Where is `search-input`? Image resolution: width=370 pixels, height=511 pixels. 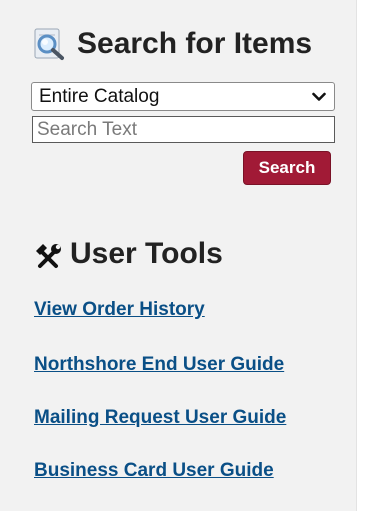
search-input is located at coordinates (183, 129).